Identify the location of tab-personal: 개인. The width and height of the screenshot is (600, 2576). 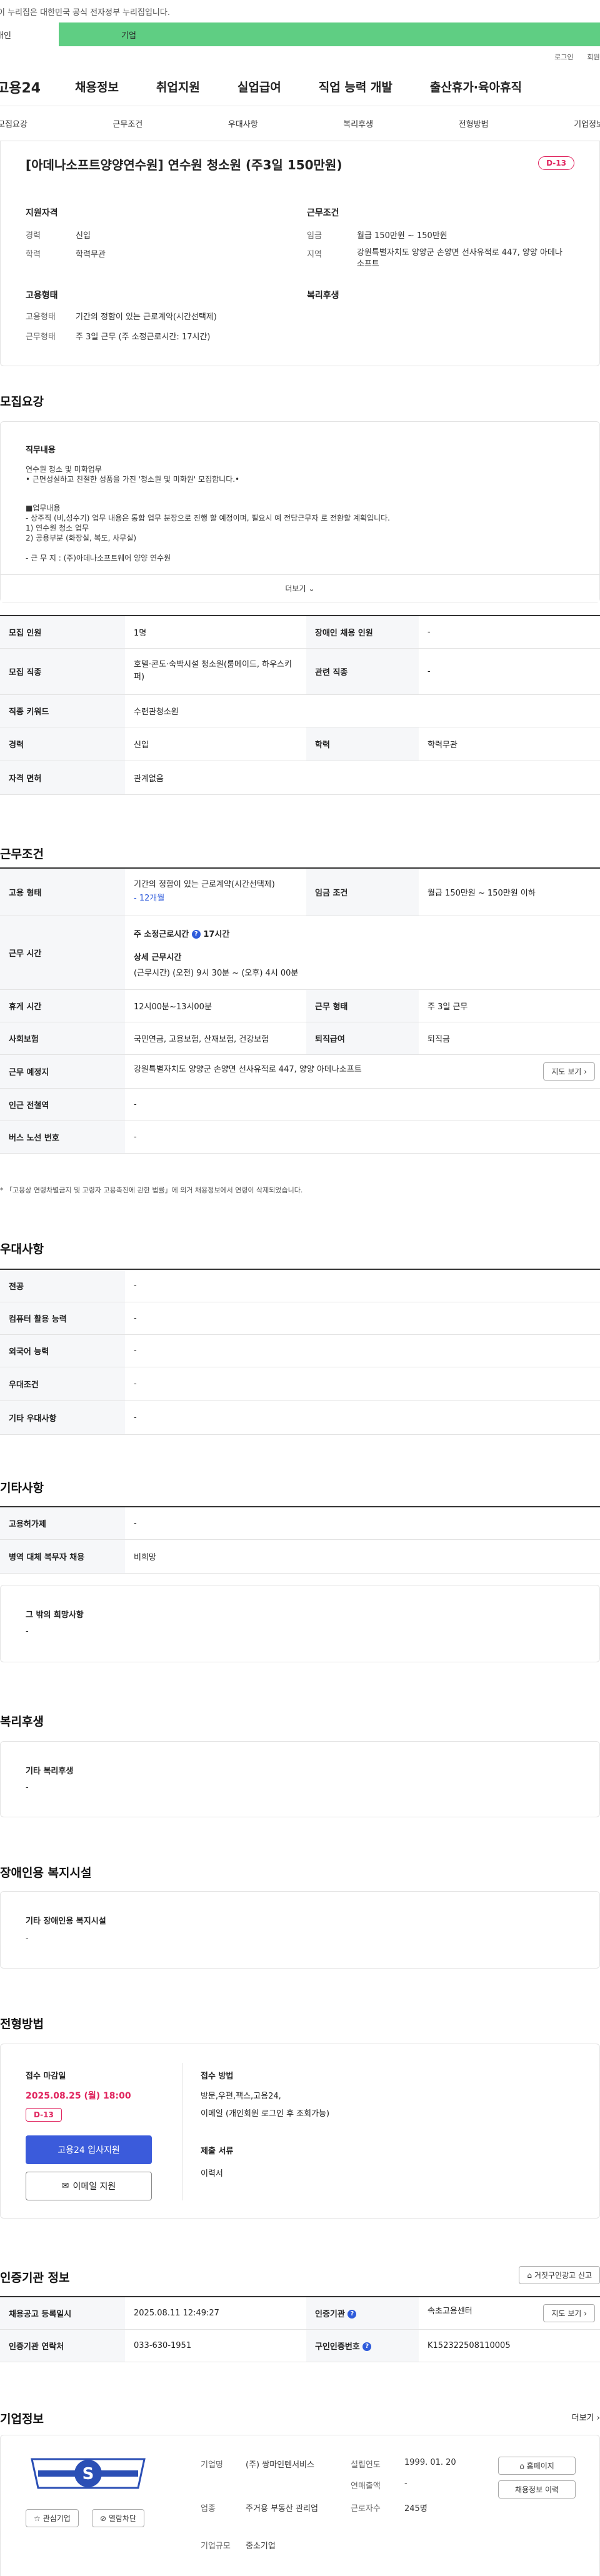
(29, 34).